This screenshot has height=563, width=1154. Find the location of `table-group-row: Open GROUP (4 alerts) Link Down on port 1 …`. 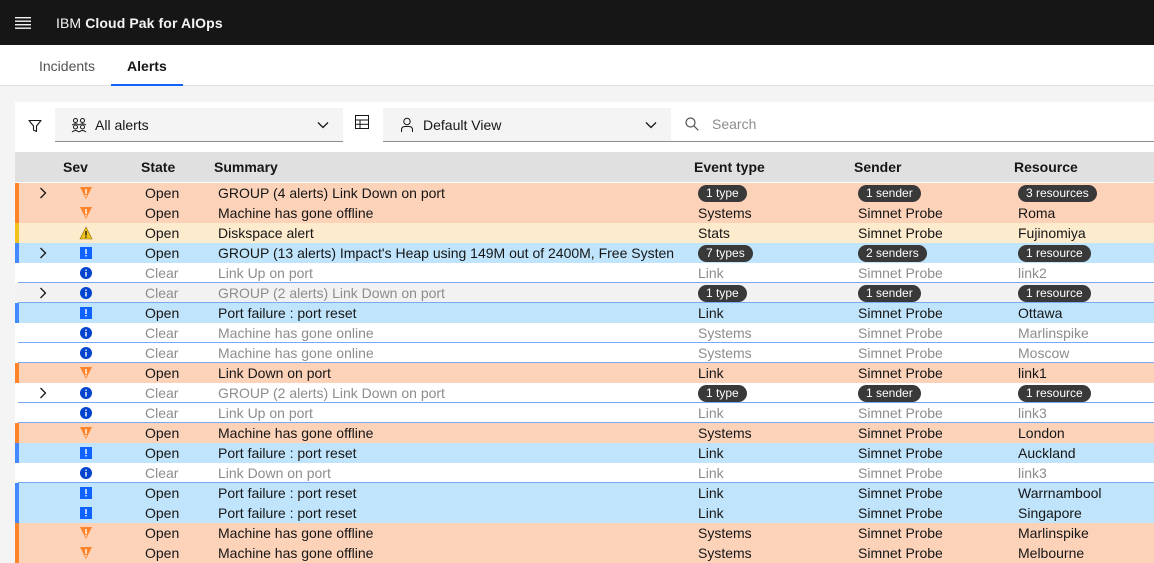

table-group-row: Open GROUP (4 alerts) Link Down on port 1 … is located at coordinates (584, 193).